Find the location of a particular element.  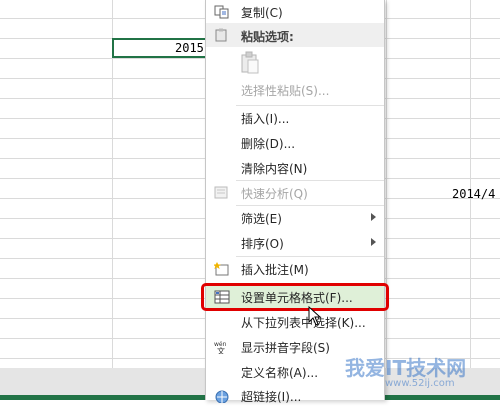

watermark-url: www.52ij.com is located at coordinates (420, 383).